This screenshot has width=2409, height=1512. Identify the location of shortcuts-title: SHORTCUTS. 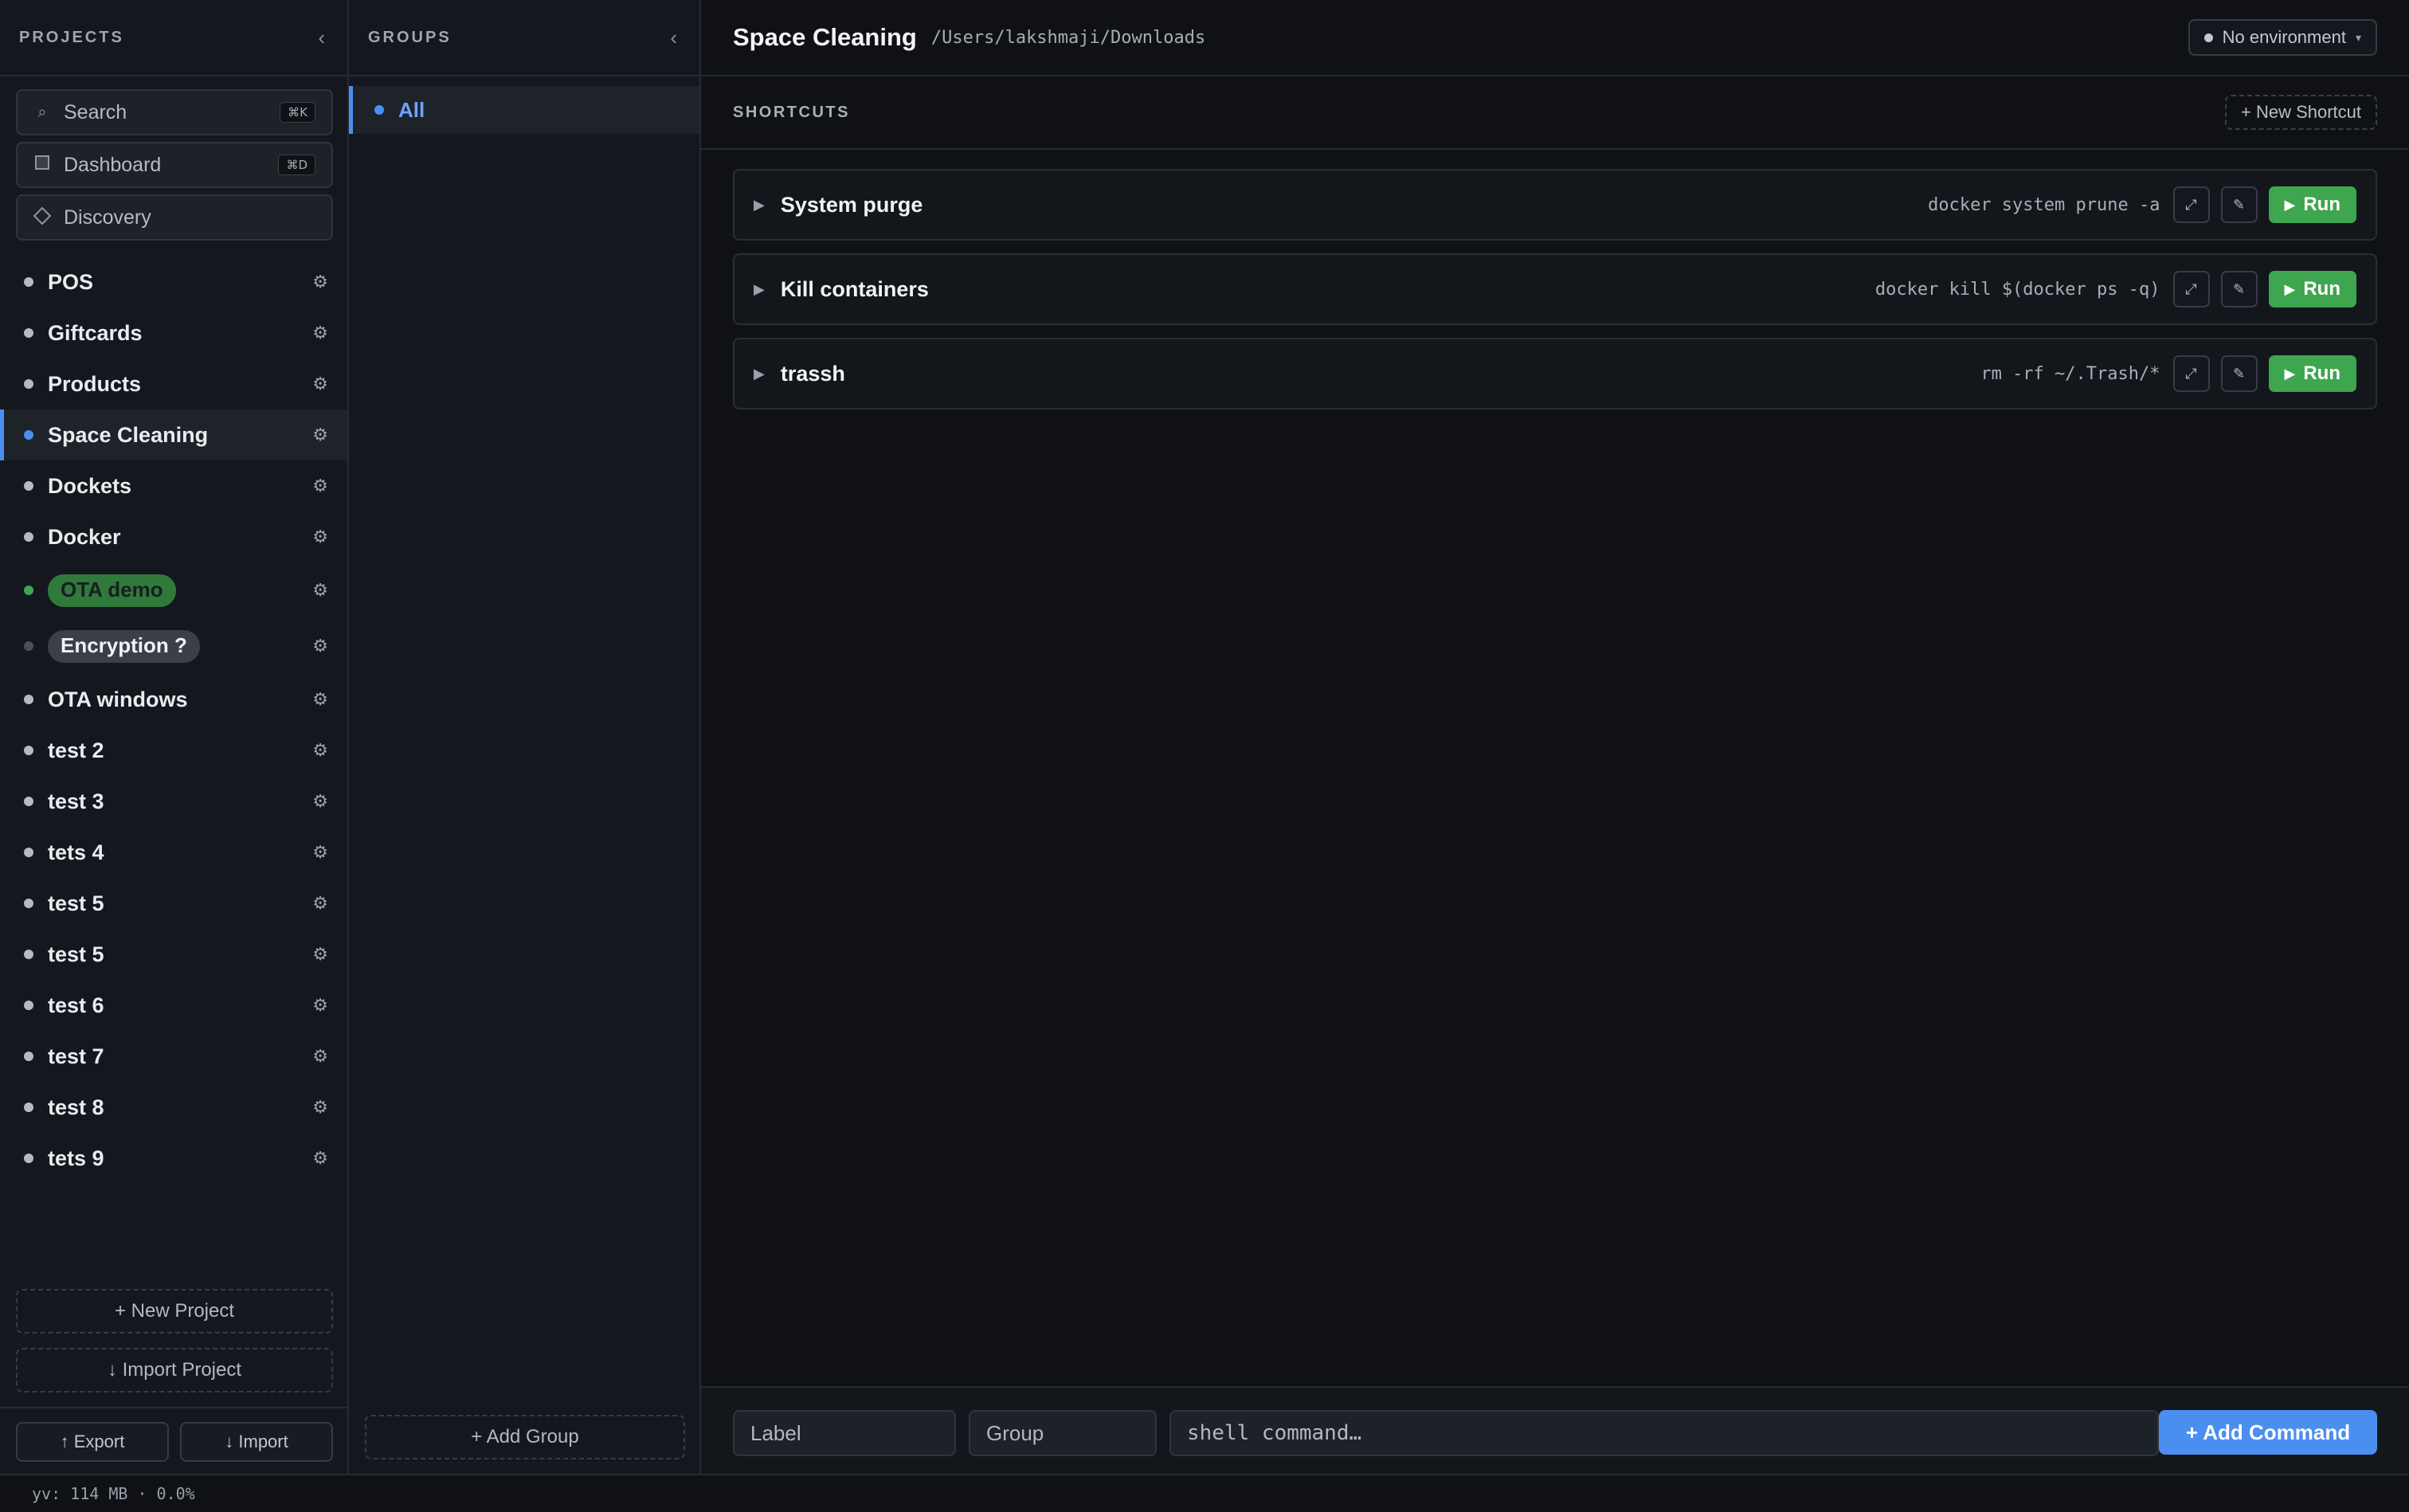
(791, 112).